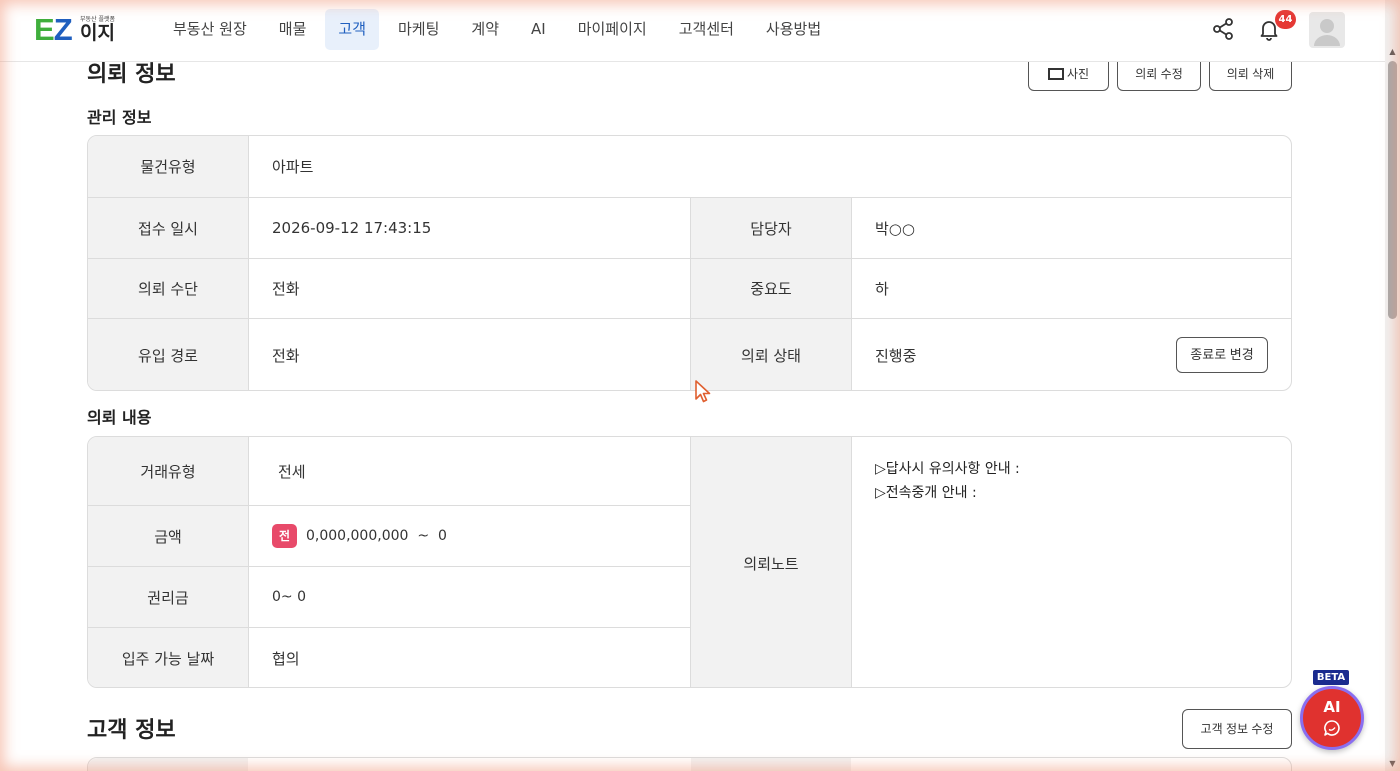 This screenshot has width=1400, height=771. Describe the element at coordinates (771, 228) in the screenshot. I see `manager-label: 담당자` at that location.